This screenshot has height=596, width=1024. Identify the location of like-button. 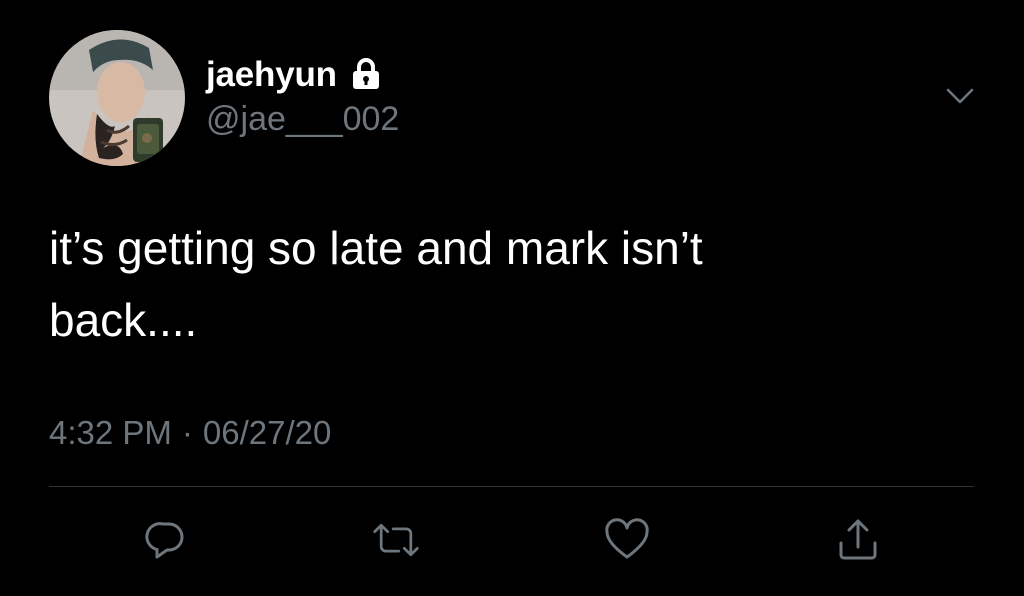
(627, 540).